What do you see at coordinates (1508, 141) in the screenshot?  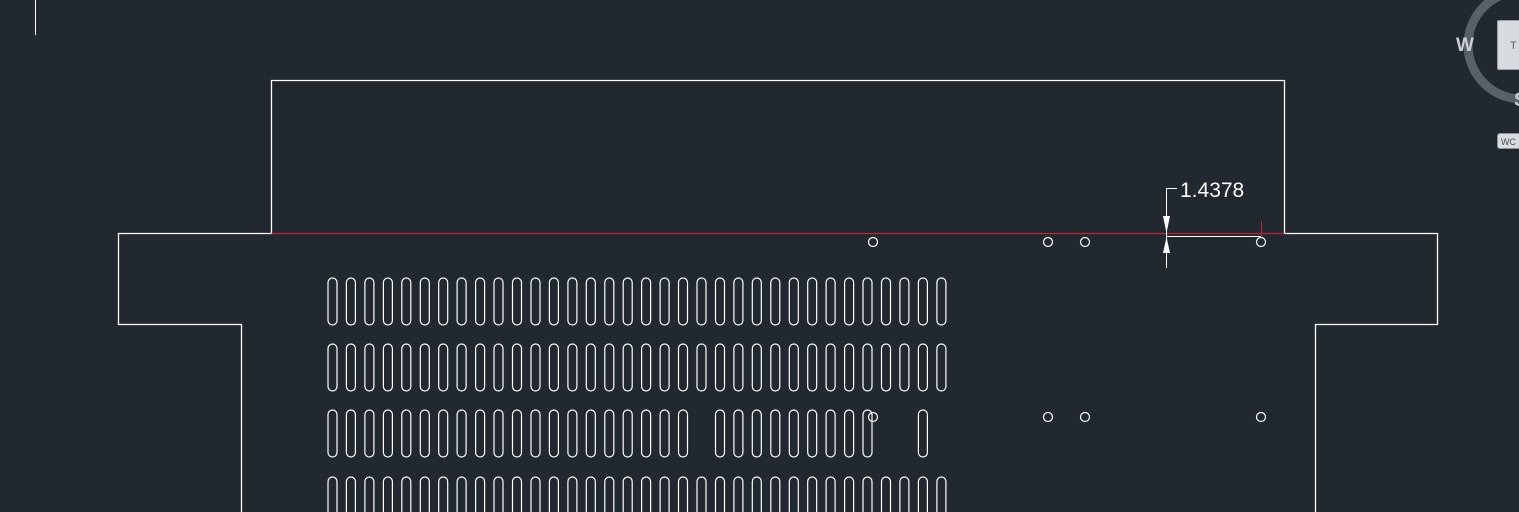 I see `wcs-menu-button: WC` at bounding box center [1508, 141].